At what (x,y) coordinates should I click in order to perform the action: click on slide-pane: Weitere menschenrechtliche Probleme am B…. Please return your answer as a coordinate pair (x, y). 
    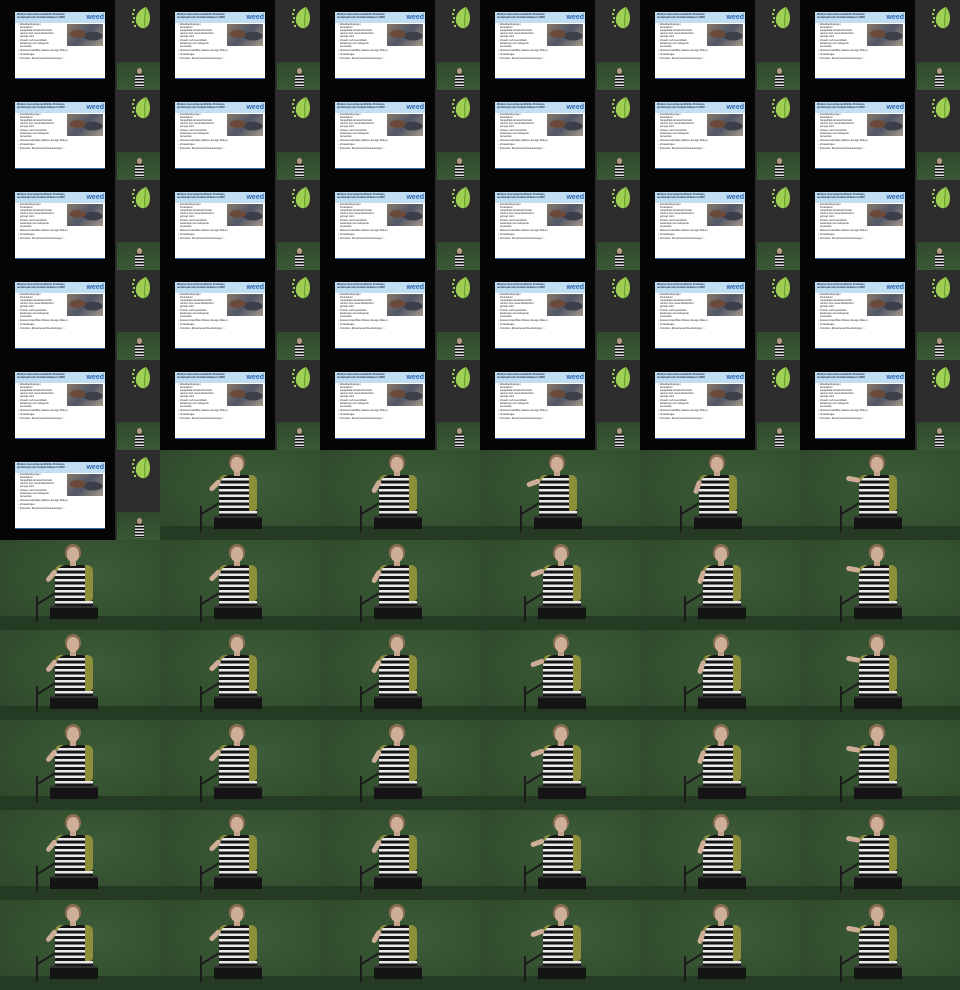
    Looking at the image, I should click on (57, 135).